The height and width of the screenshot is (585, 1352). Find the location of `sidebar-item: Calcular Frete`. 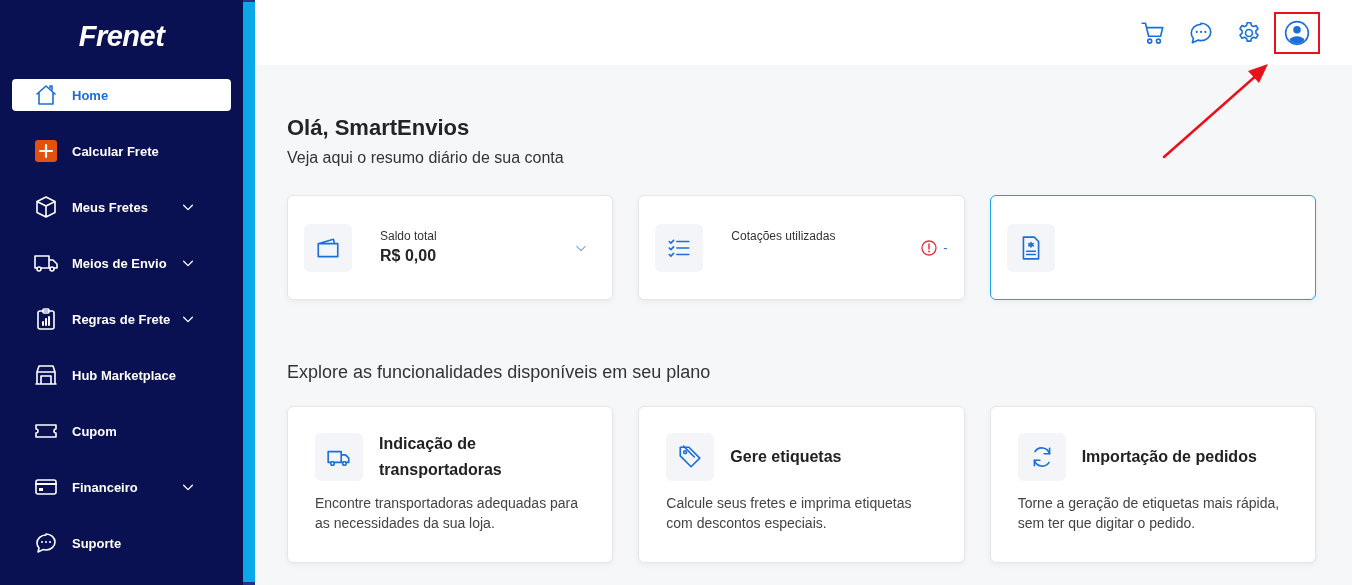

sidebar-item: Calcular Frete is located at coordinates (121, 151).